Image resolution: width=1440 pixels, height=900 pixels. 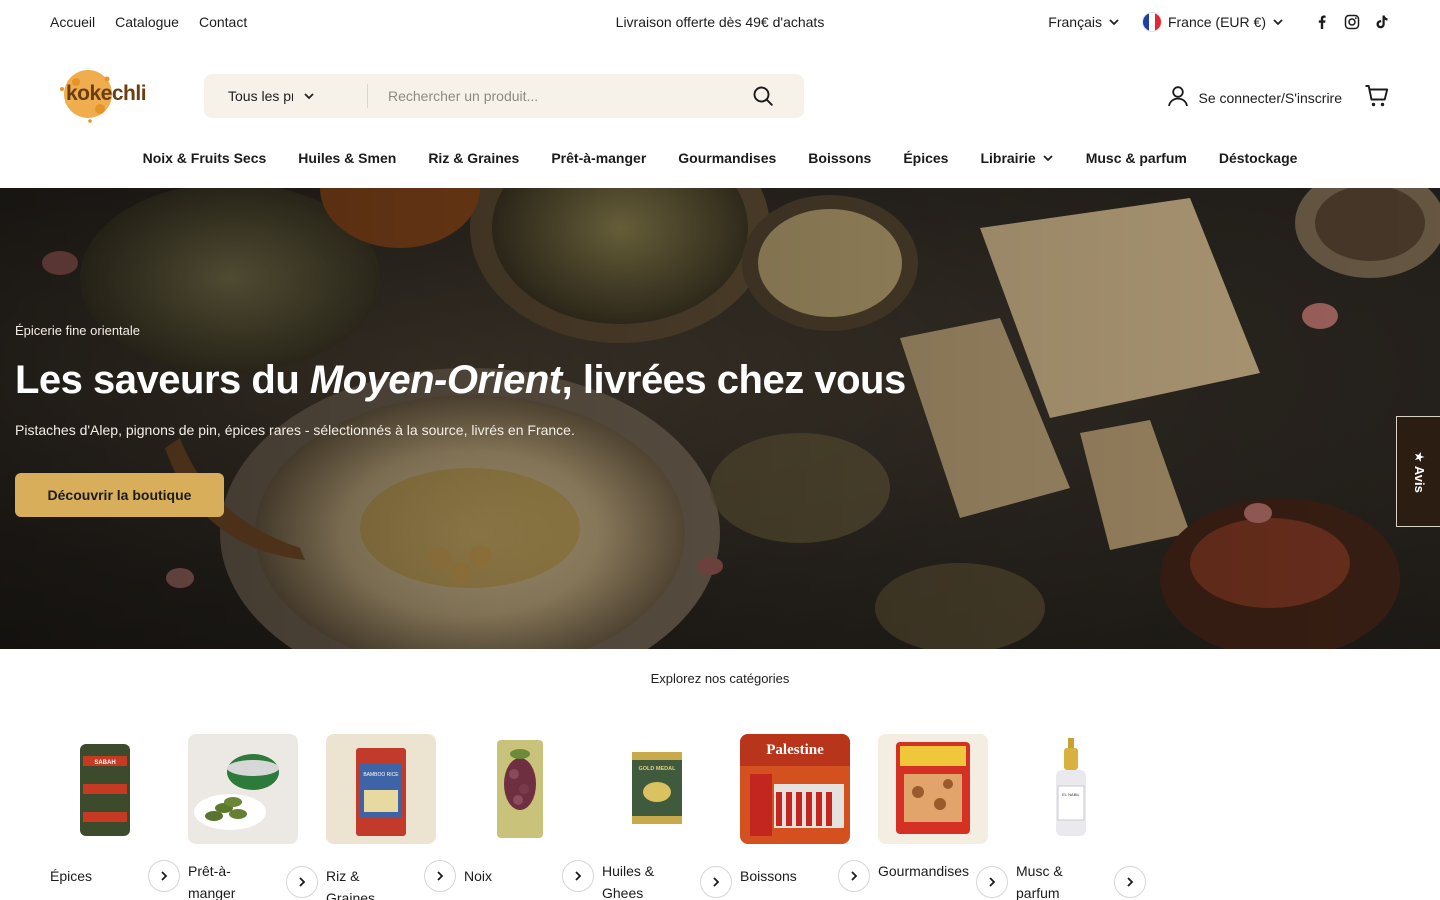 I want to click on search-category-label: Tous les produits, so click(x=260, y=96).